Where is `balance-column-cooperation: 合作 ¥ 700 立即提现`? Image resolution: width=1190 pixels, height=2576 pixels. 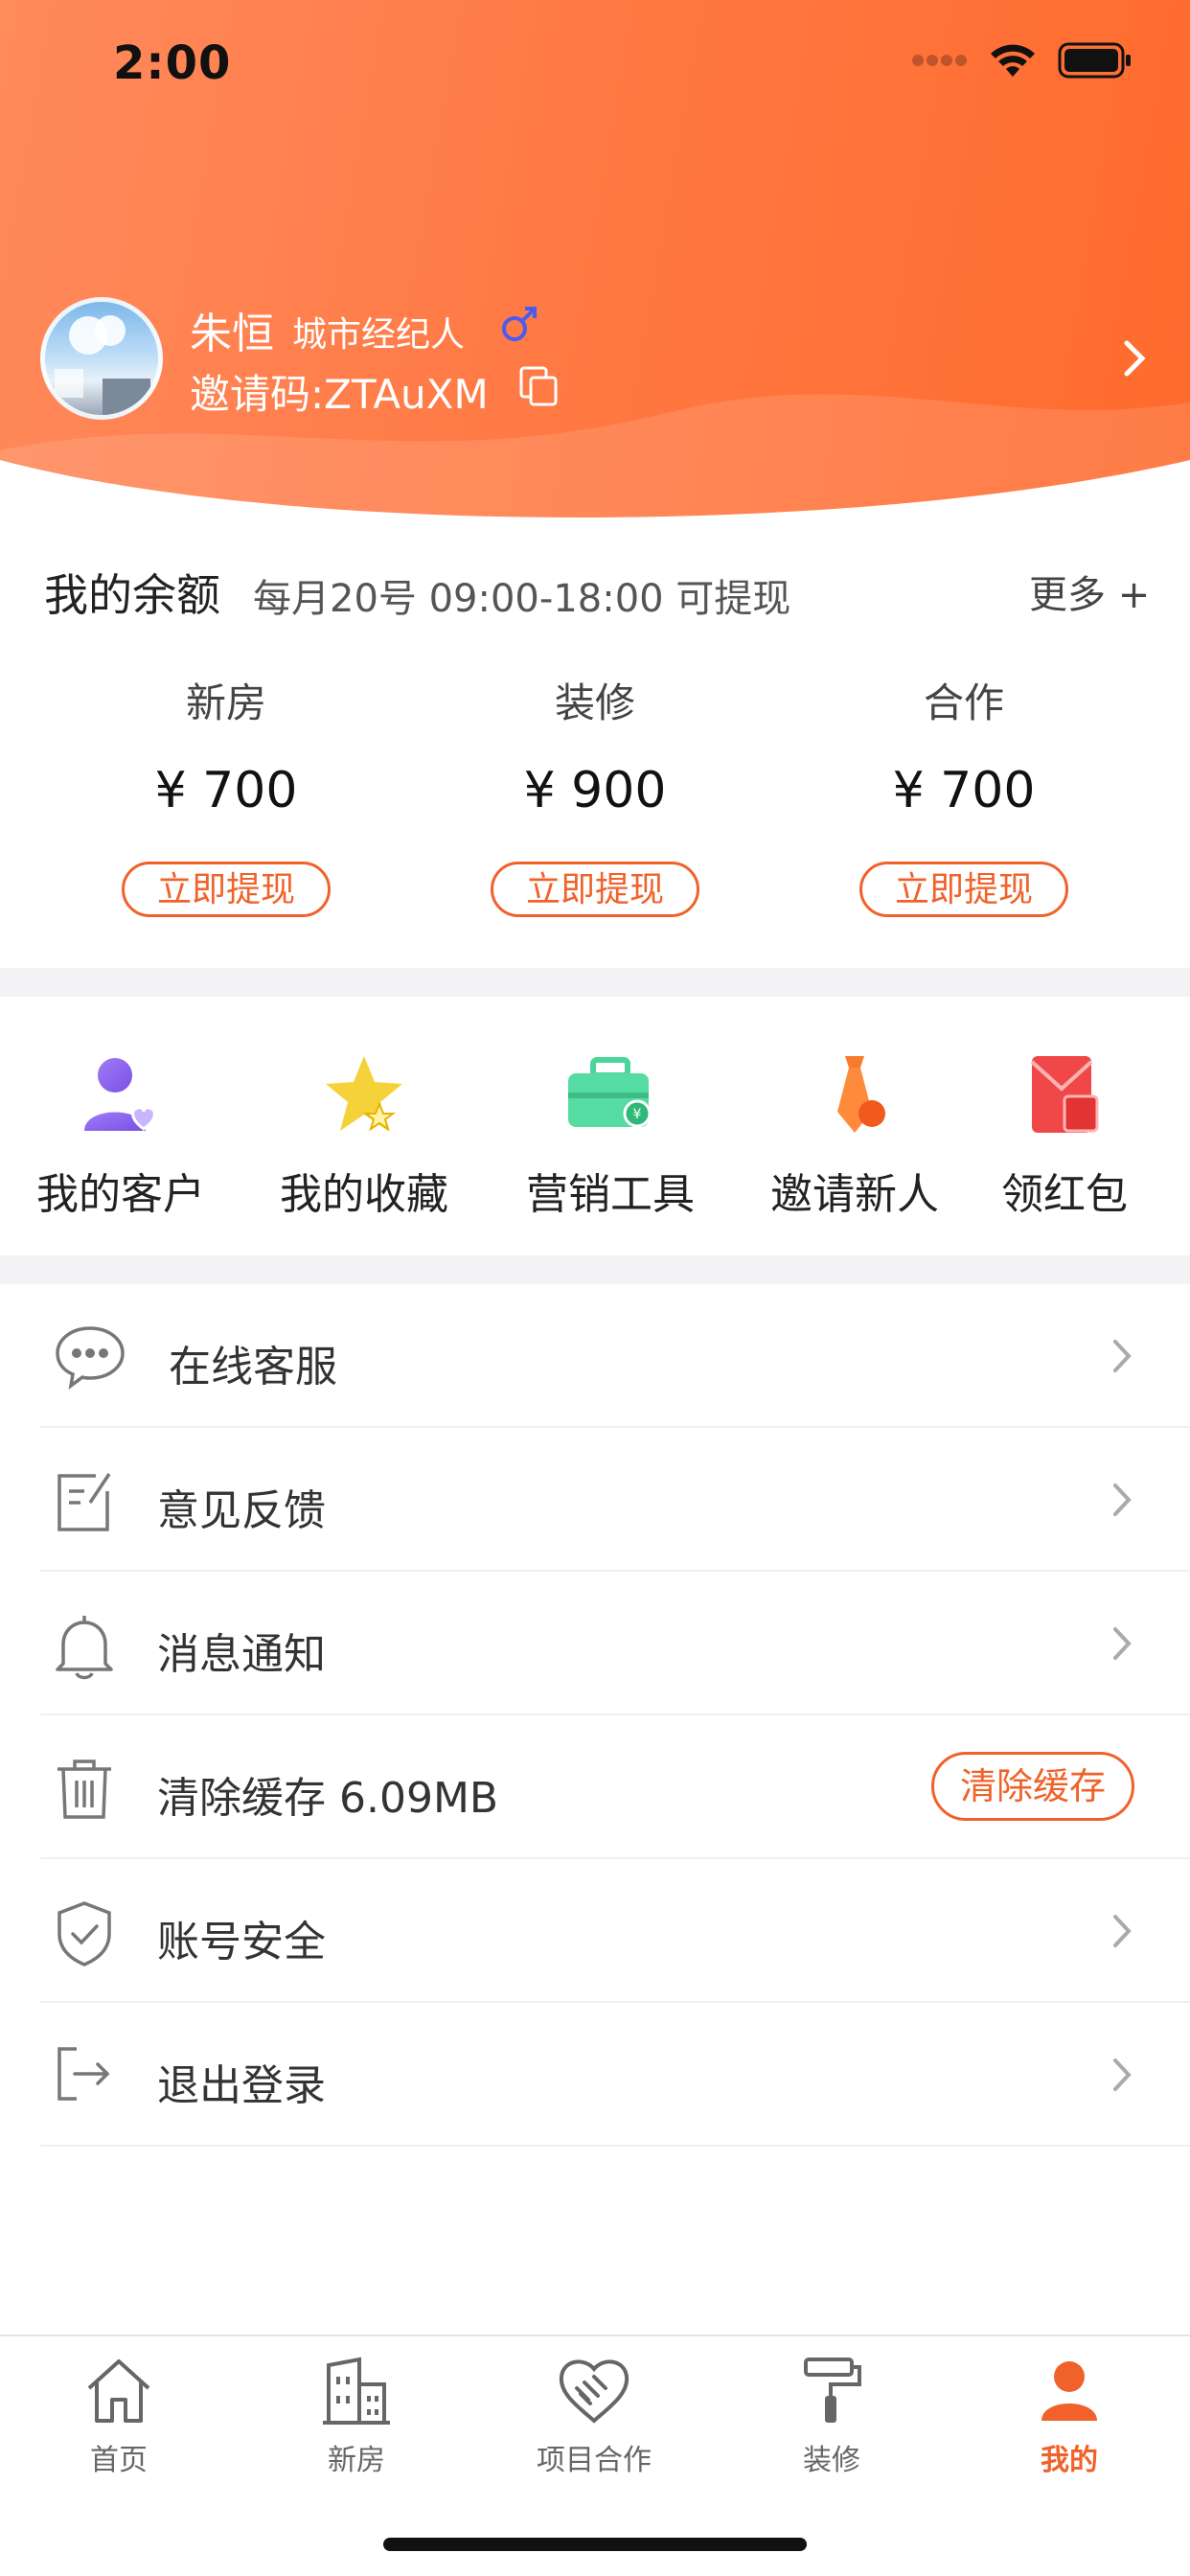
balance-column-cooperation: 合作 ¥ 700 立即提现 is located at coordinates (964, 794).